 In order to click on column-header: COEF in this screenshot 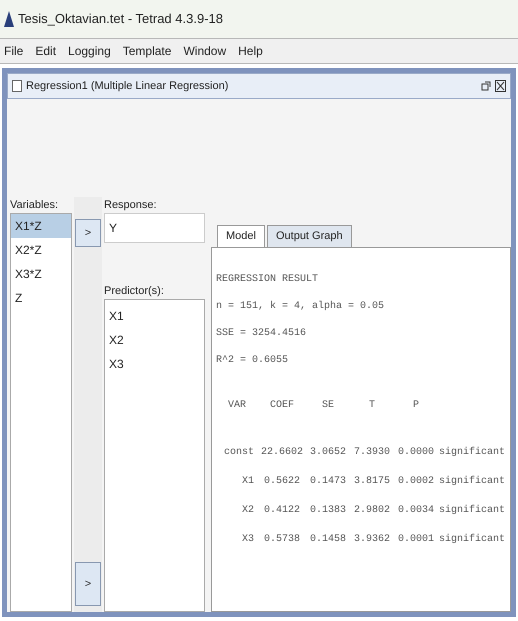, I will do `click(281, 406)`.